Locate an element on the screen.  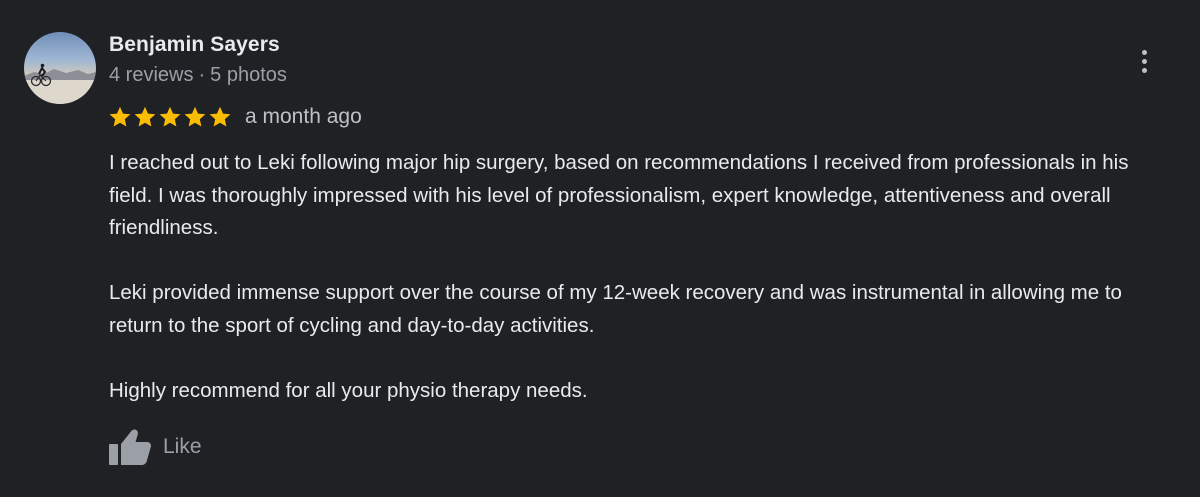
review-timestamp: a month ago is located at coordinates (303, 116).